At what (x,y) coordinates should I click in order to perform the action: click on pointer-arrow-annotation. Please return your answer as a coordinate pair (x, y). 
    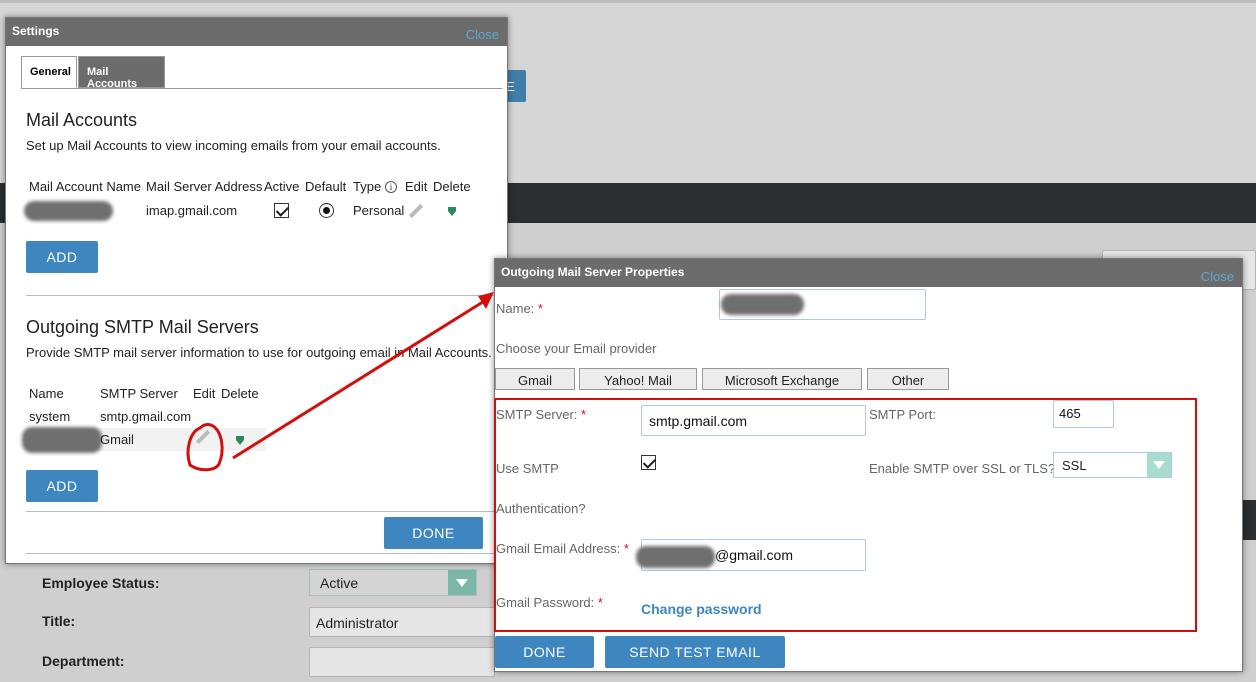
    Looking at the image, I should click on (359, 379).